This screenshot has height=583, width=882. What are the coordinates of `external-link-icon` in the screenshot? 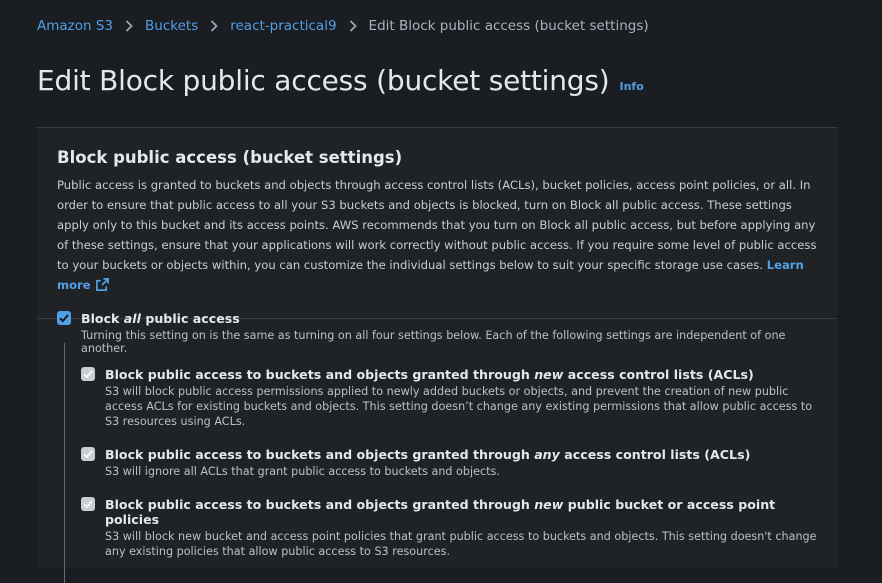 It's located at (102, 287).